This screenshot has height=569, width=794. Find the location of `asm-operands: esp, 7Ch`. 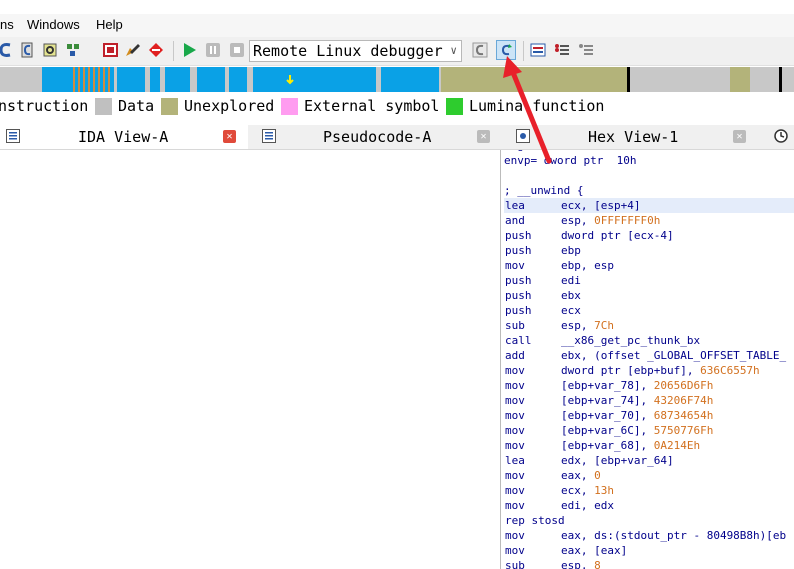

asm-operands: esp, 7Ch is located at coordinates (587, 325).